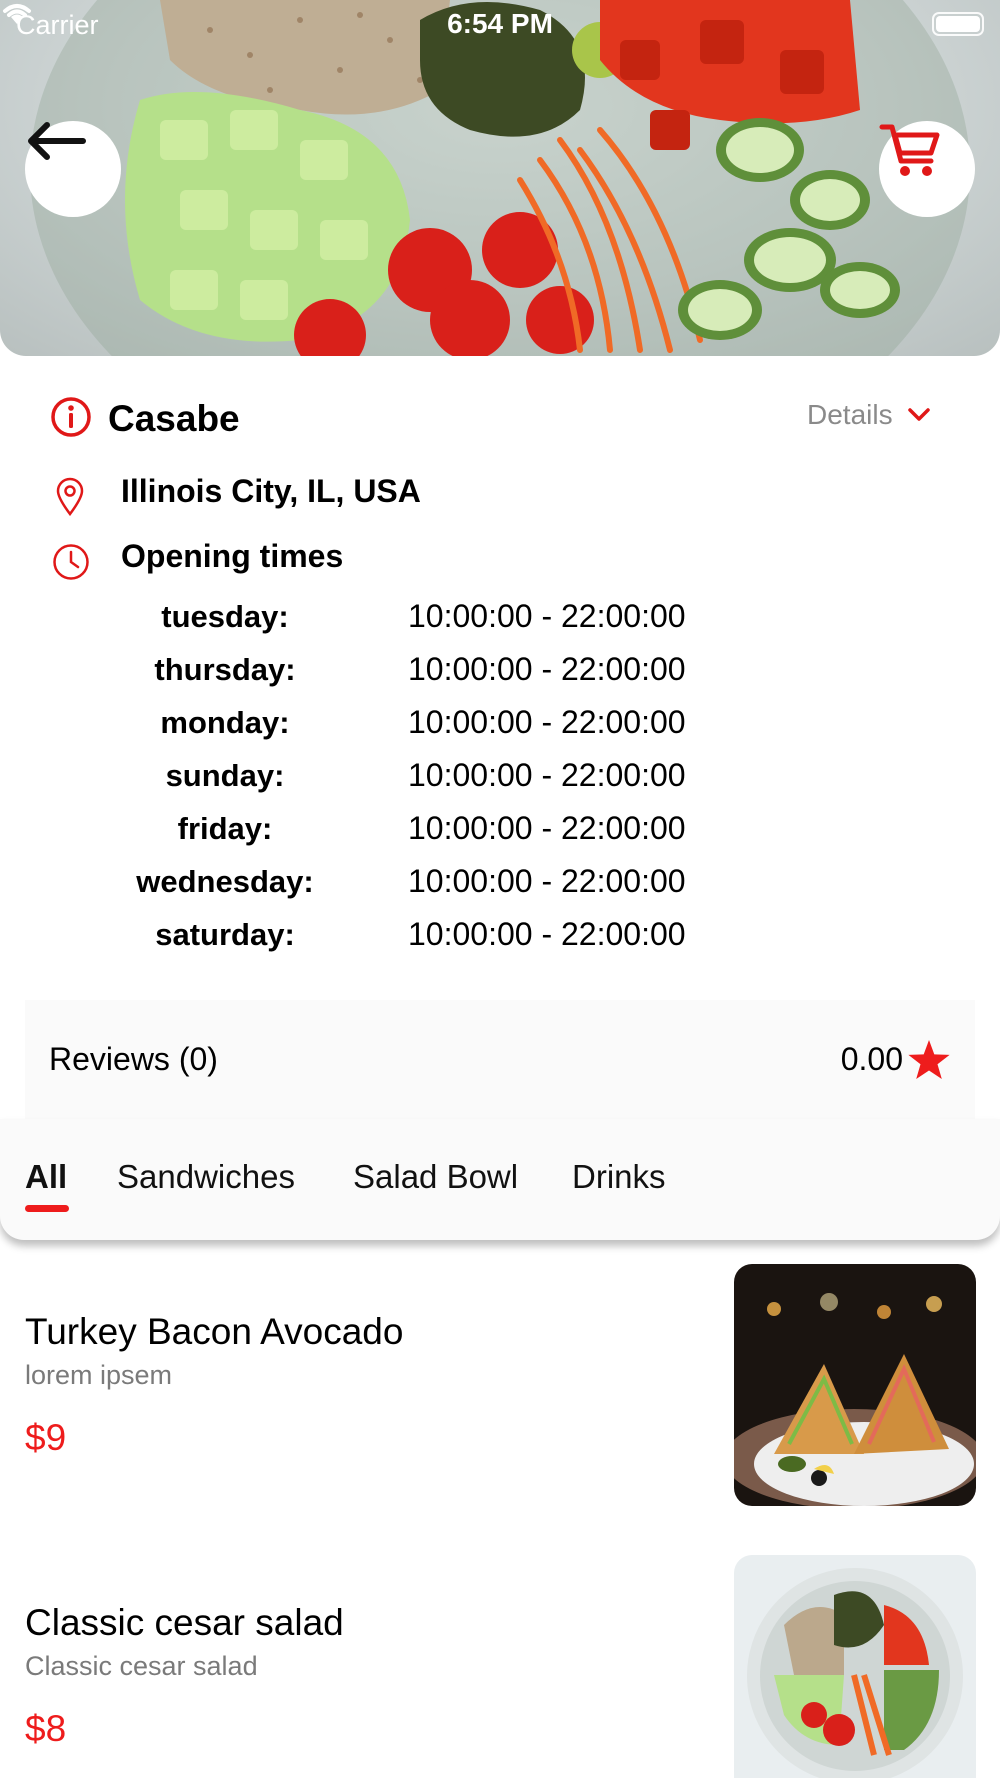  What do you see at coordinates (141, 1666) in the screenshot?
I see `menu-item-description: Classic cesar salad` at bounding box center [141, 1666].